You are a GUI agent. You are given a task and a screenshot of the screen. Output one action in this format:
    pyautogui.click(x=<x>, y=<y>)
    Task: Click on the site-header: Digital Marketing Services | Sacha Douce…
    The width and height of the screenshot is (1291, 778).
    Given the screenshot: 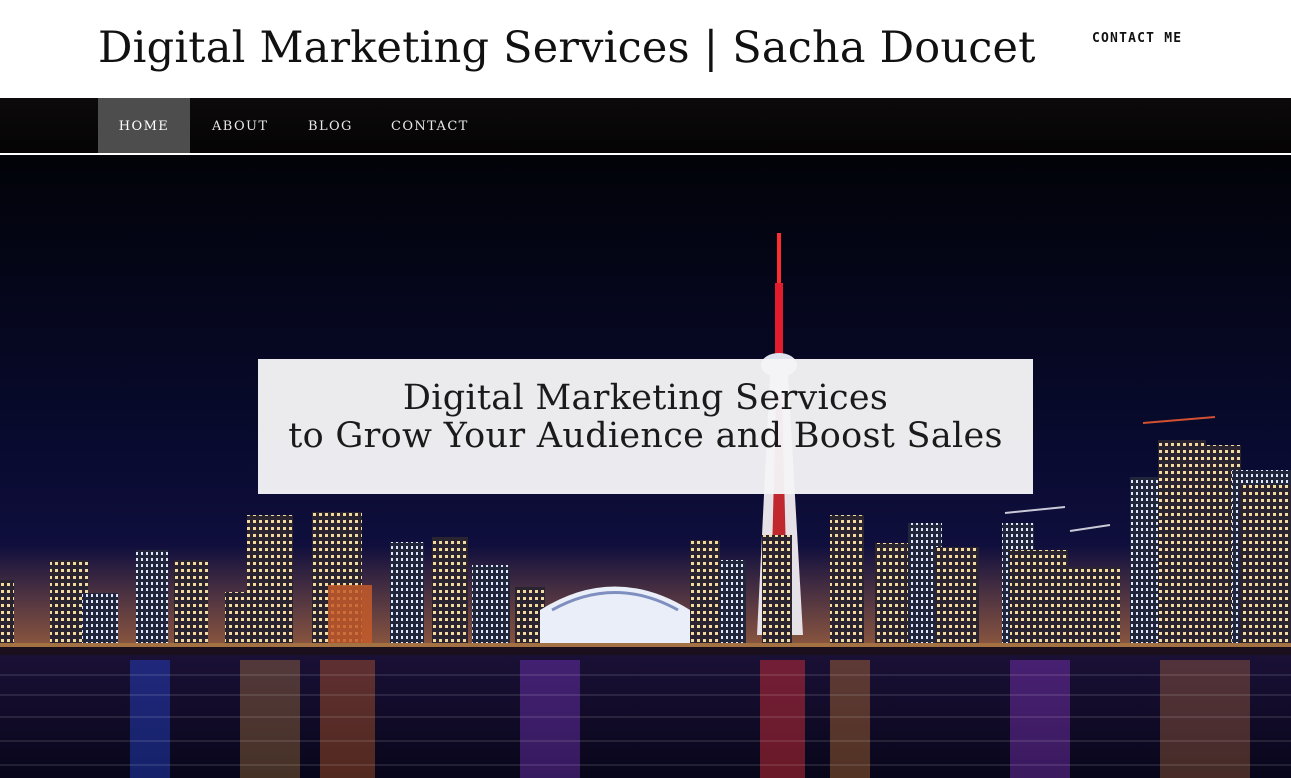 What is the action you would take?
    pyautogui.click(x=645, y=49)
    